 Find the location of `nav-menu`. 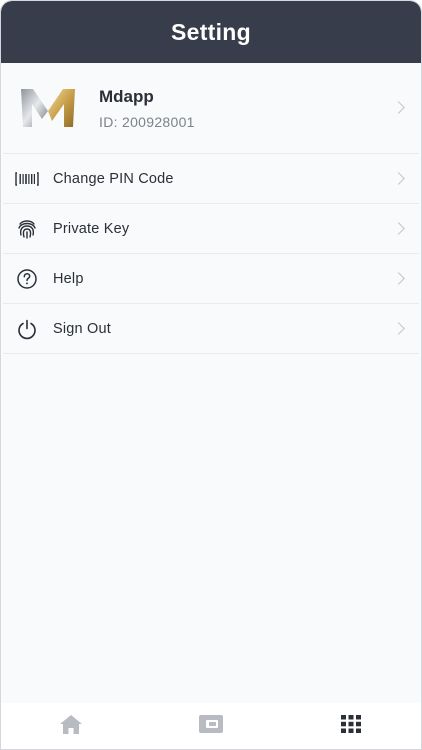

nav-menu is located at coordinates (351, 726).